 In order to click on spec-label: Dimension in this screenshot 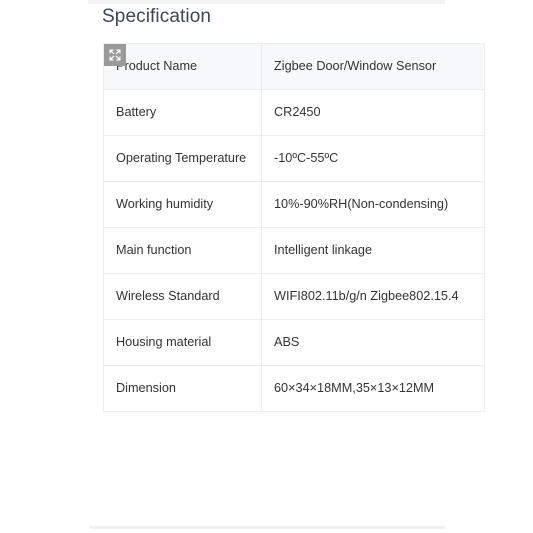, I will do `click(182, 388)`.